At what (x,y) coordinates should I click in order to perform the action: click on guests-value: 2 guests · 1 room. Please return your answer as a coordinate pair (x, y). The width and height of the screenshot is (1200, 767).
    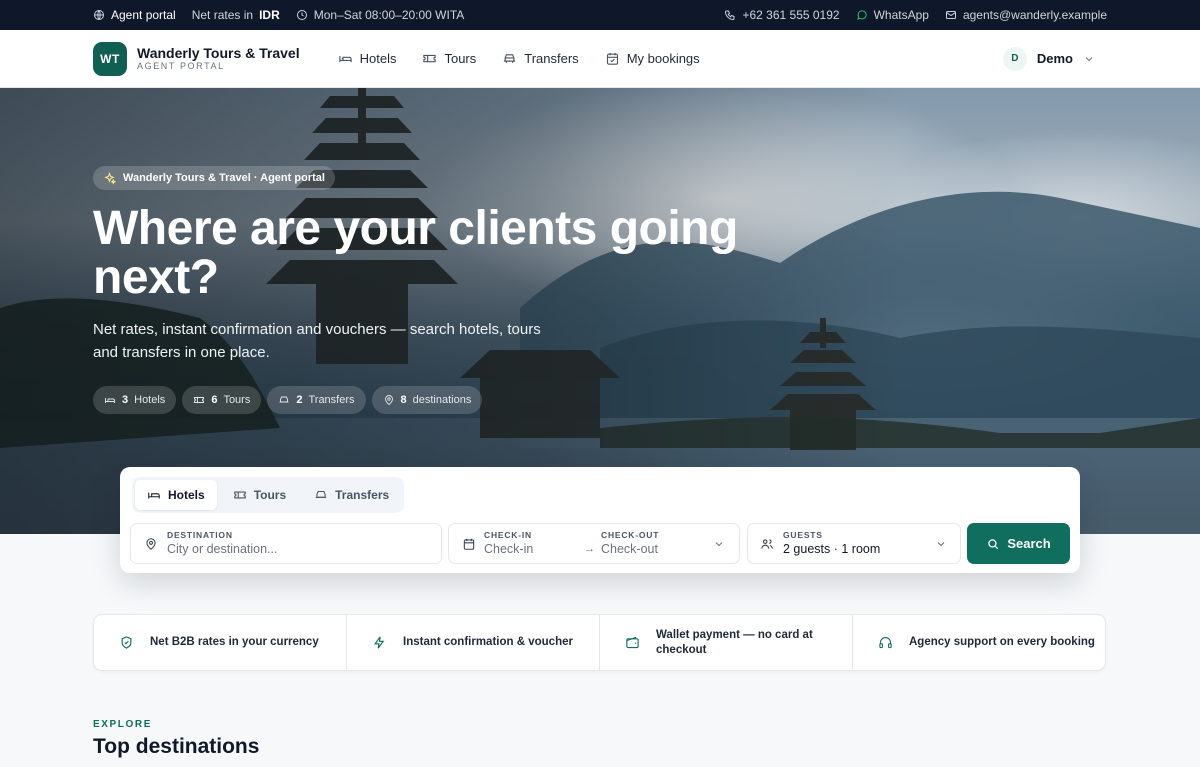
    Looking at the image, I should click on (832, 549).